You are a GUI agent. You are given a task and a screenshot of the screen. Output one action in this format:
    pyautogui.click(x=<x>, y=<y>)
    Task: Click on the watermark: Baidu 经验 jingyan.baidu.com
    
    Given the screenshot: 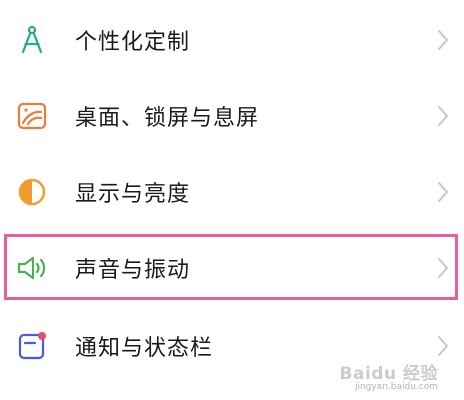 What is the action you would take?
    pyautogui.click(x=389, y=375)
    